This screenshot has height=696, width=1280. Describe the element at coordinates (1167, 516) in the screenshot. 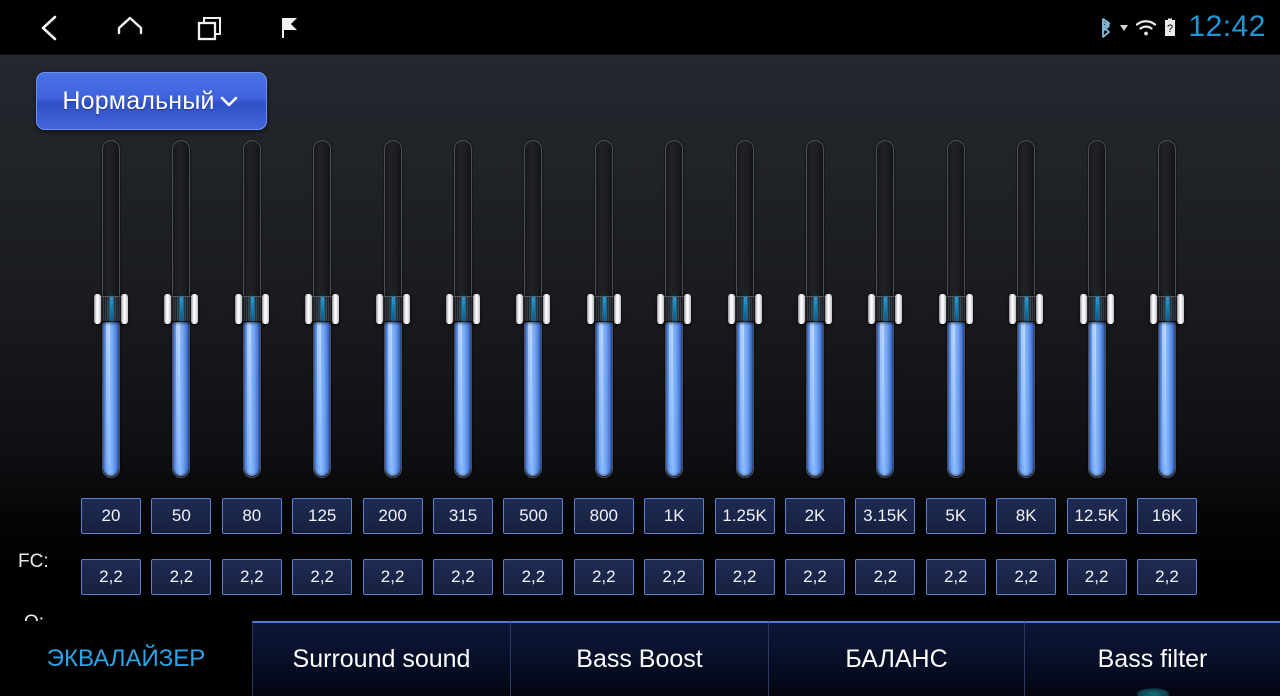

I see `fc-value-button: 16K` at that location.